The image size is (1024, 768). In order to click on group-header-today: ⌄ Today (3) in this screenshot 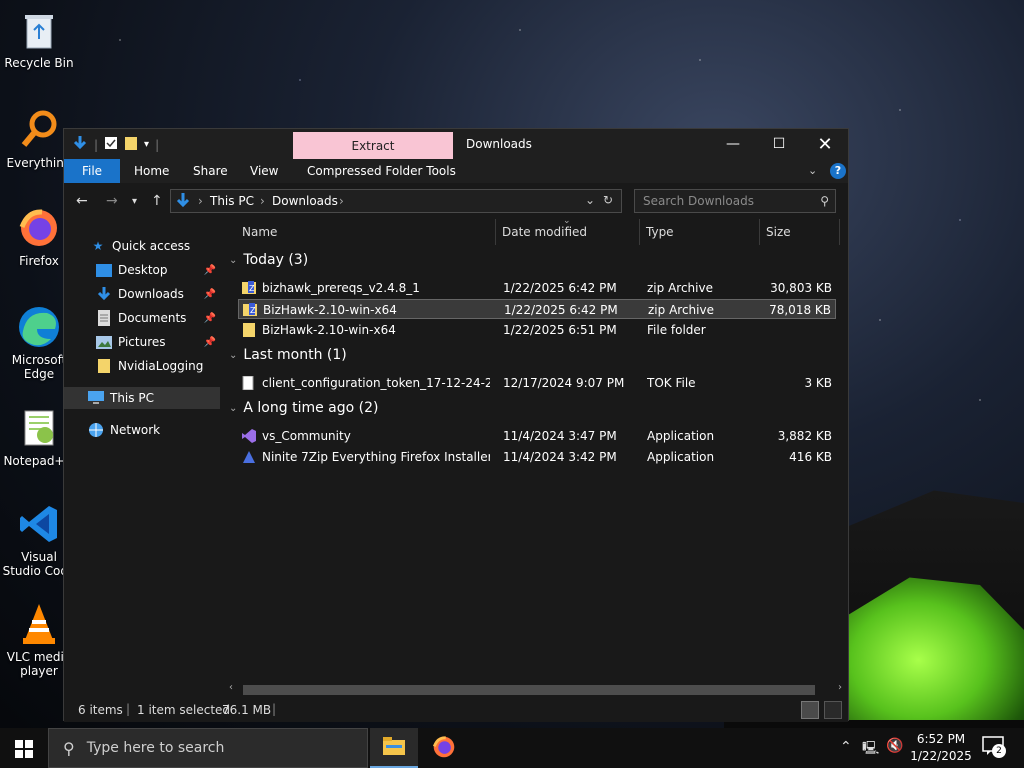, I will do `click(268, 260)`.